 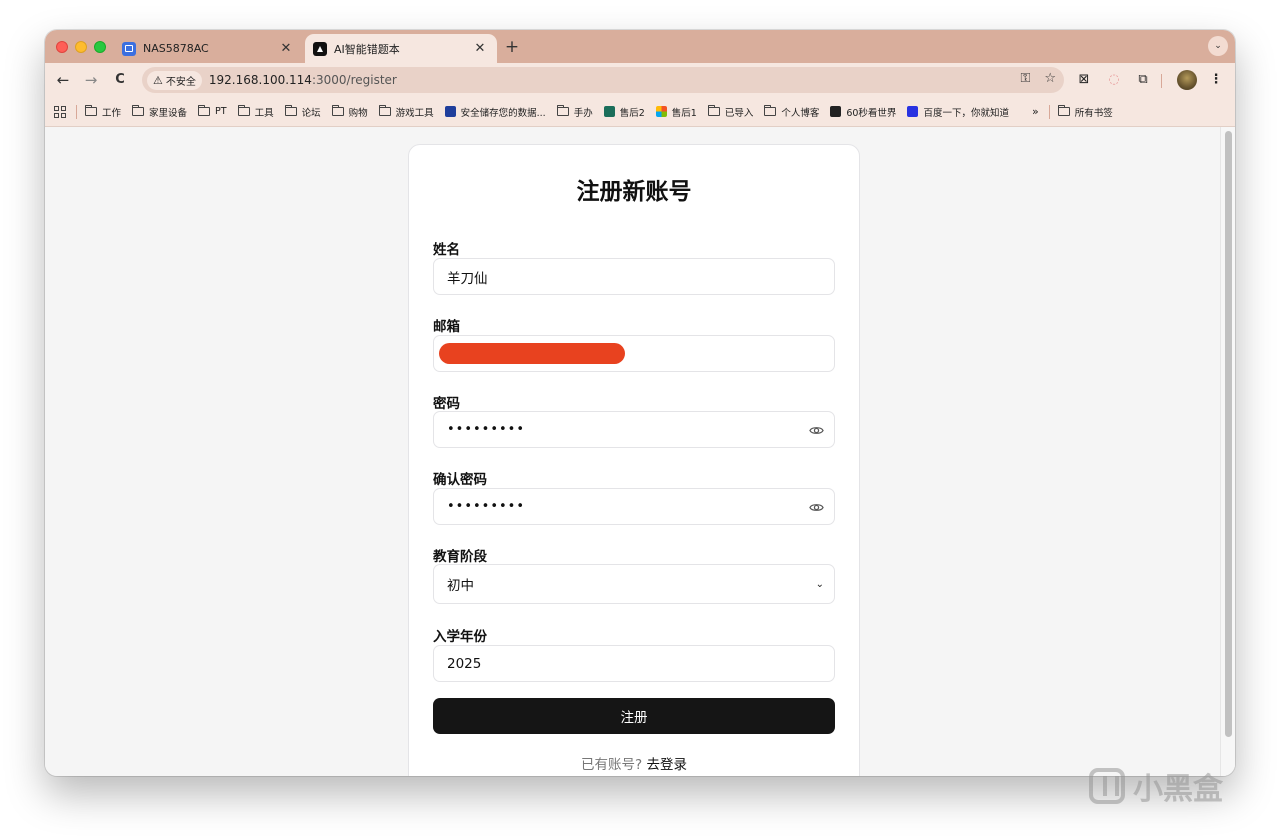 What do you see at coordinates (836, 111) in the screenshot?
I see `60s-icon` at bounding box center [836, 111].